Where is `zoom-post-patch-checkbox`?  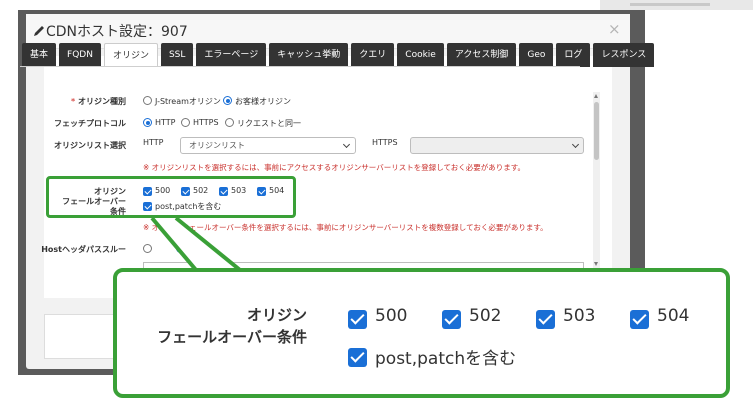
zoom-post-patch-checkbox is located at coordinates (357, 357).